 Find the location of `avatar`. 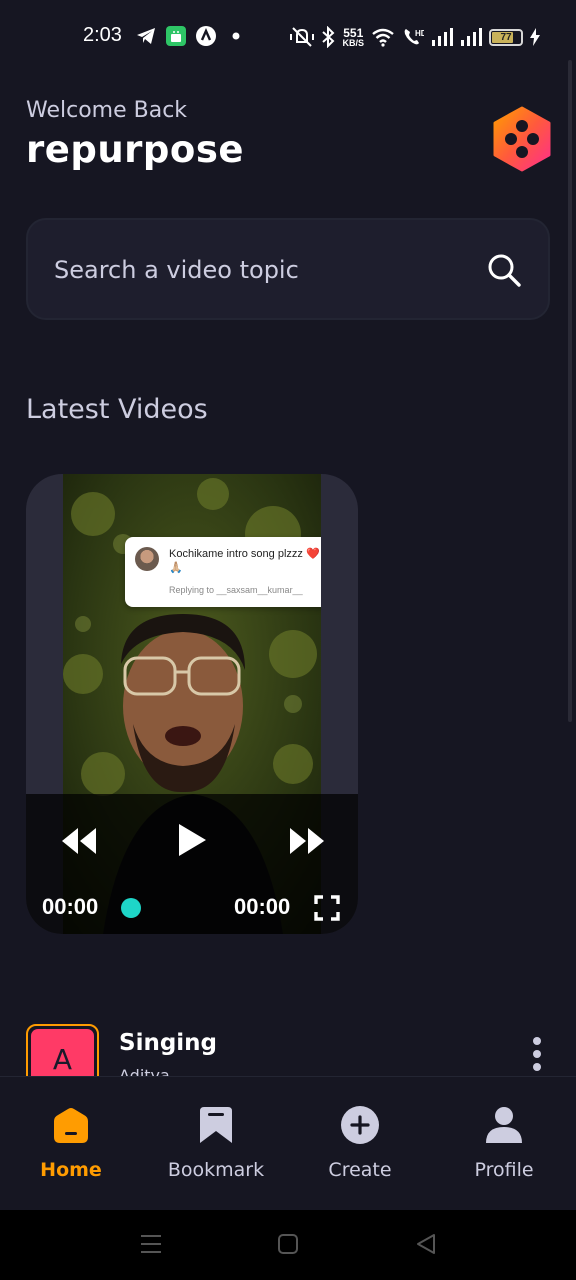

avatar is located at coordinates (147, 559).